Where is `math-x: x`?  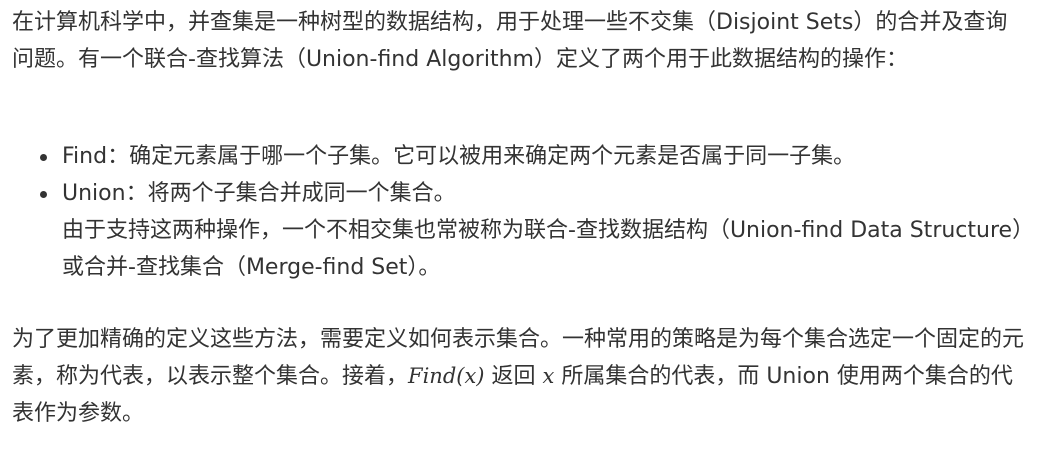
math-x: x is located at coordinates (548, 376).